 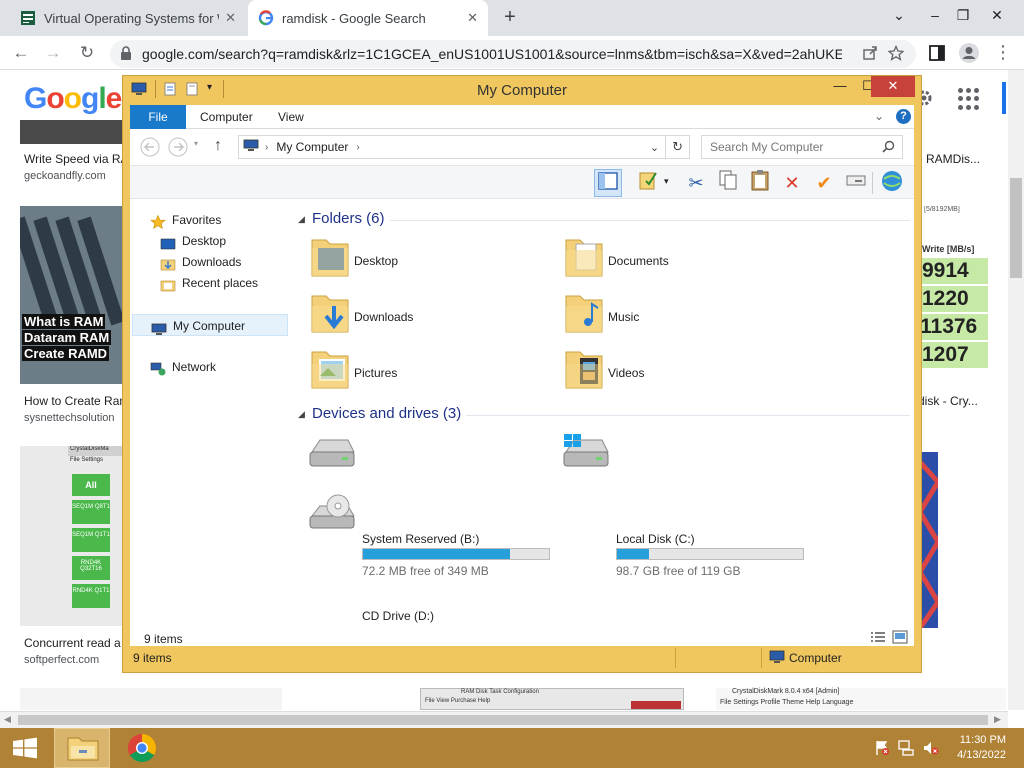 What do you see at coordinates (997, 719) in the screenshot?
I see `scroll-right-arrow-icon: ▶` at bounding box center [997, 719].